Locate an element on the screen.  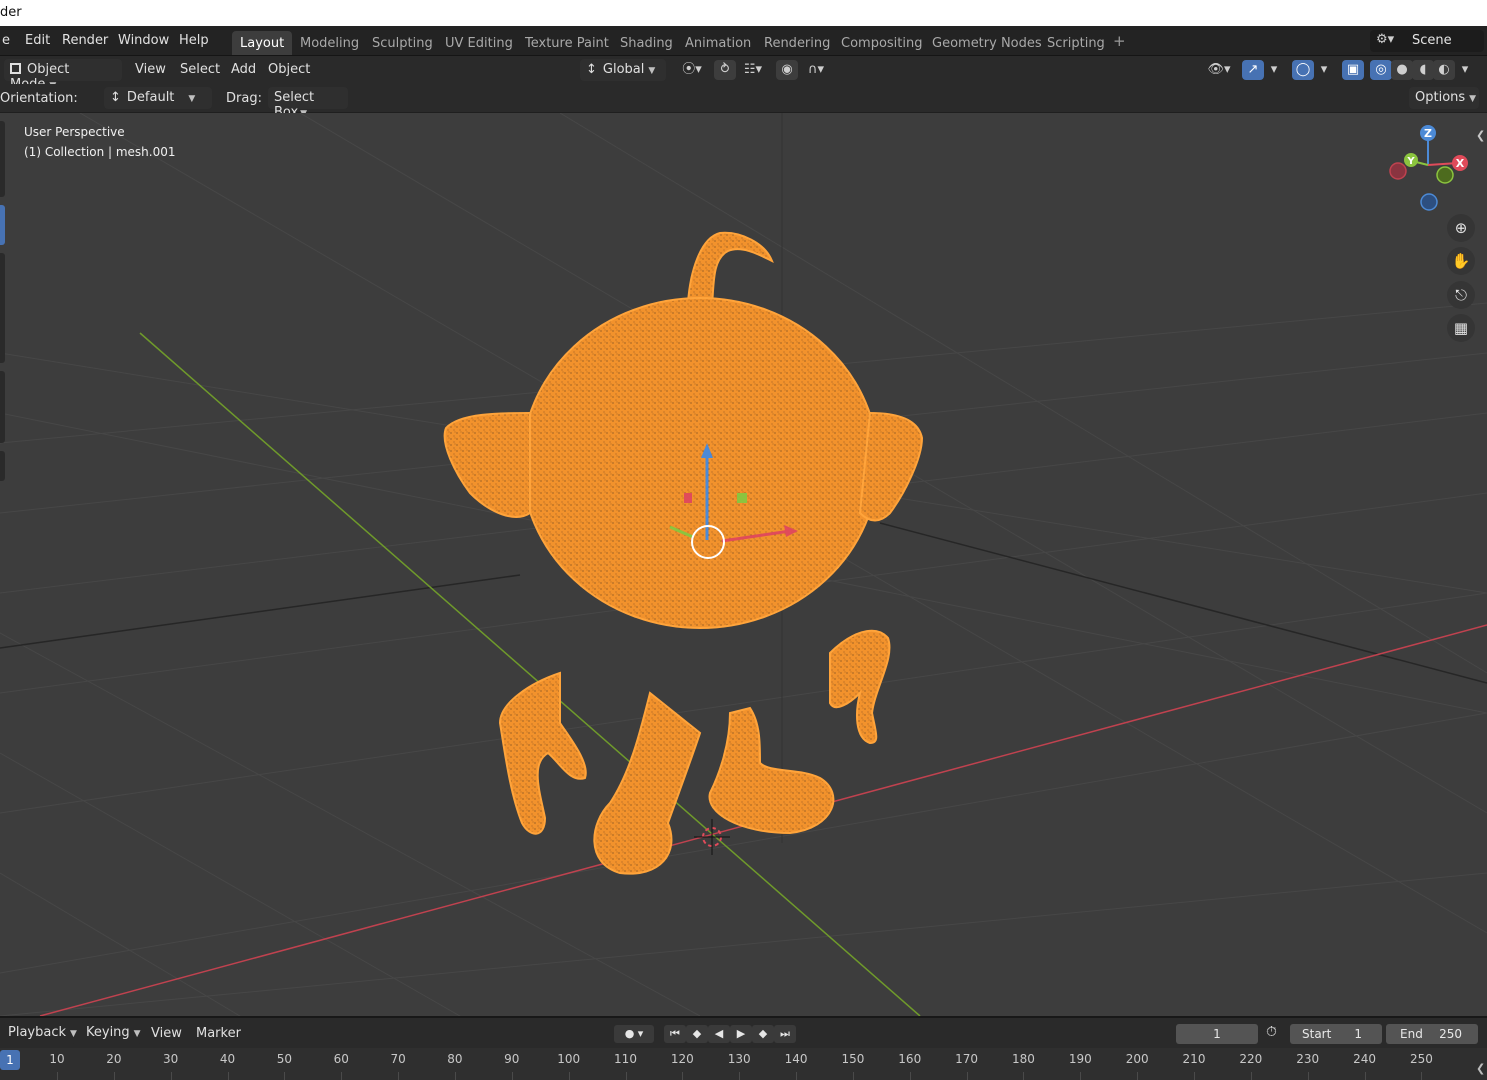
tab-sculpting: Sculpting is located at coordinates (402, 43).